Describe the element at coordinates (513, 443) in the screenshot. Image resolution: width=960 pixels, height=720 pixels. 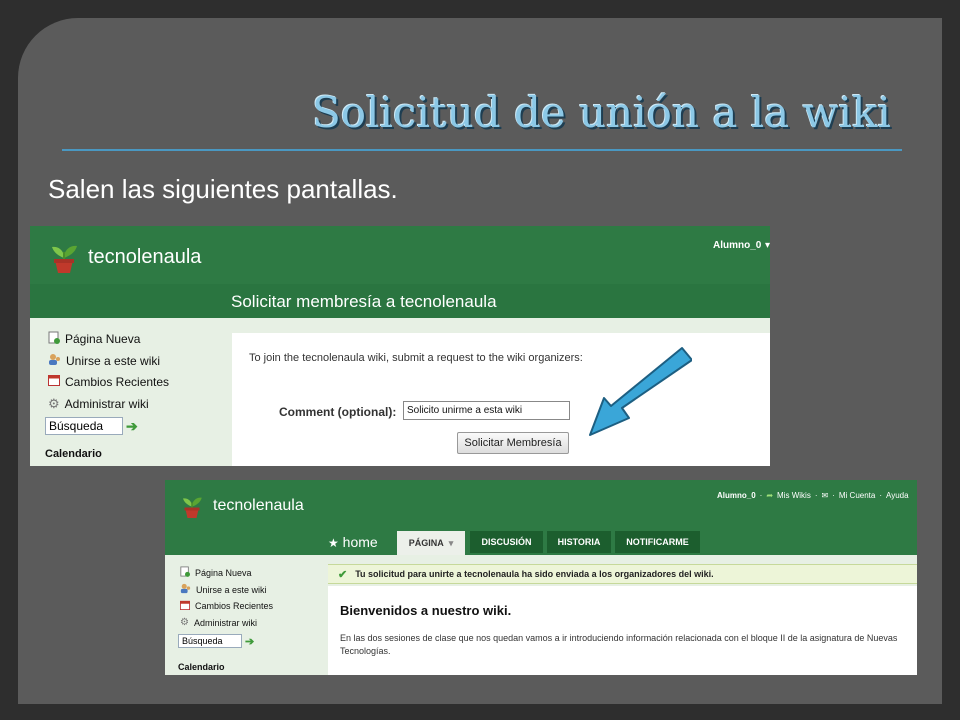
I see `request-membership-button: Solicitar Membresía` at that location.